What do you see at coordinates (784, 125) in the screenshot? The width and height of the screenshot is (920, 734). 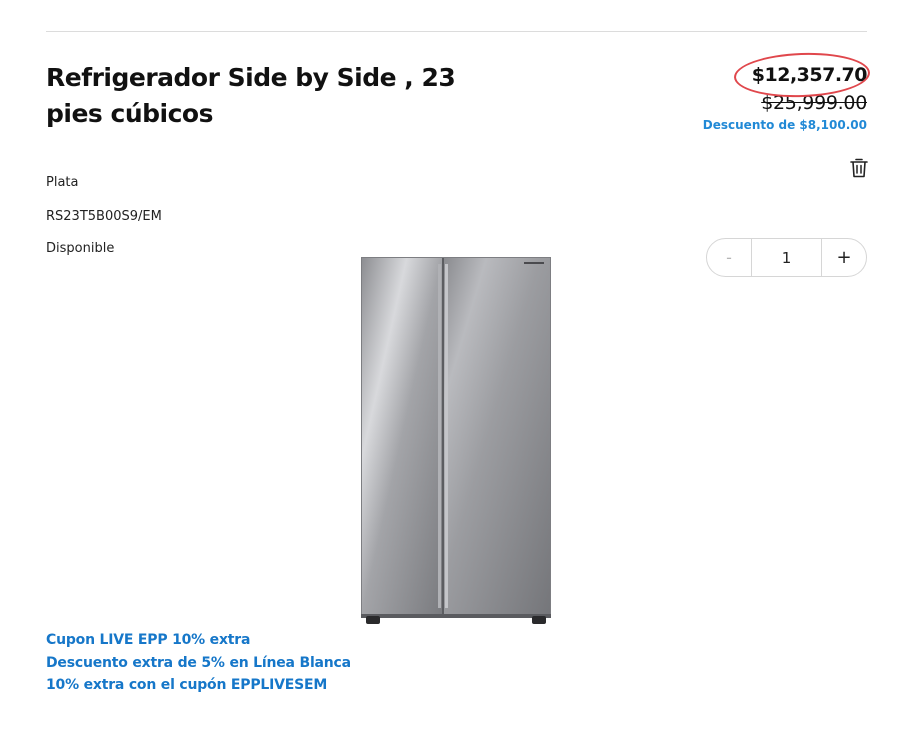 I see `discount-amount: Descuento de $8,100.00` at bounding box center [784, 125].